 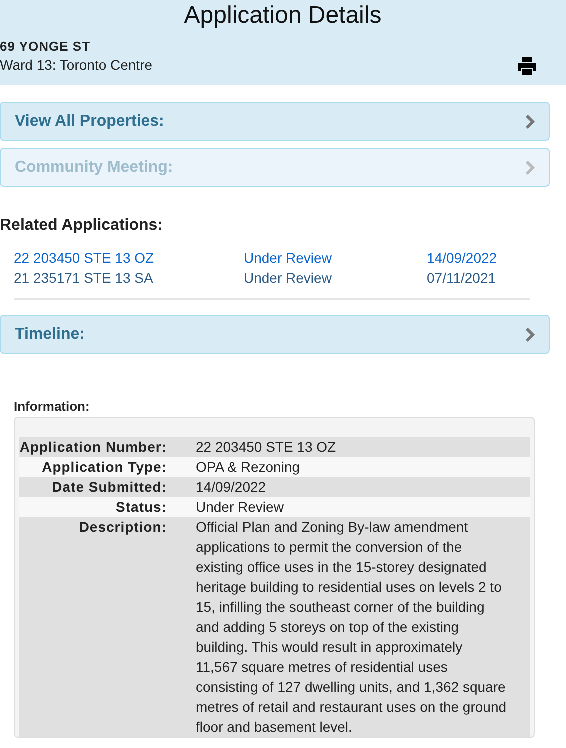 I want to click on page-title: Application Details, so click(x=283, y=16).